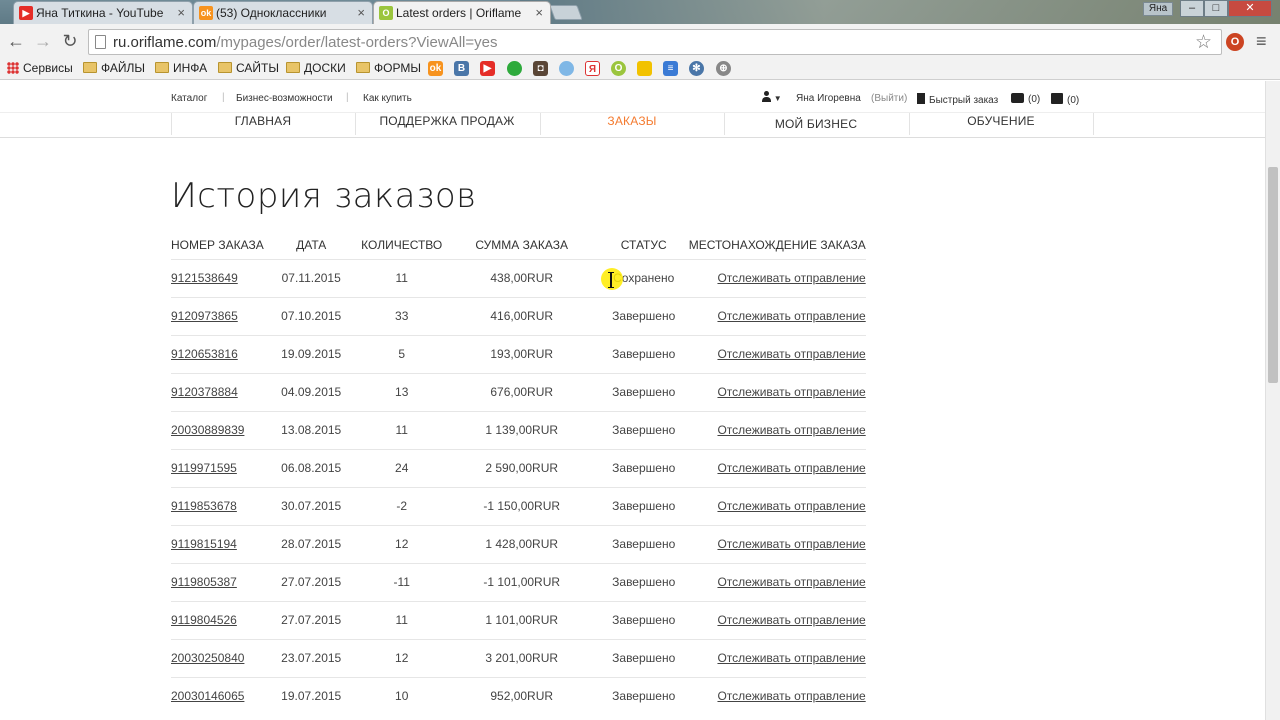 The width and height of the screenshot is (1280, 720). Describe the element at coordinates (181, 68) in the screenshot. I see `bookmark-folder-info: ИНФА` at that location.